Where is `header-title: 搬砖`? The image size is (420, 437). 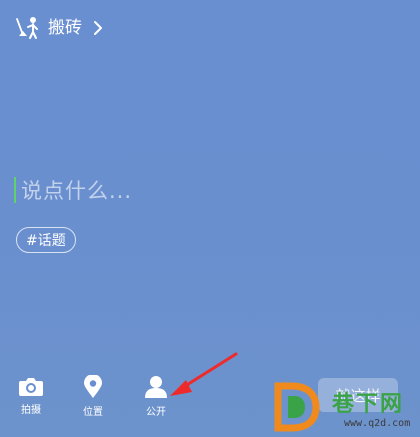
header-title: 搬砖 is located at coordinates (65, 28).